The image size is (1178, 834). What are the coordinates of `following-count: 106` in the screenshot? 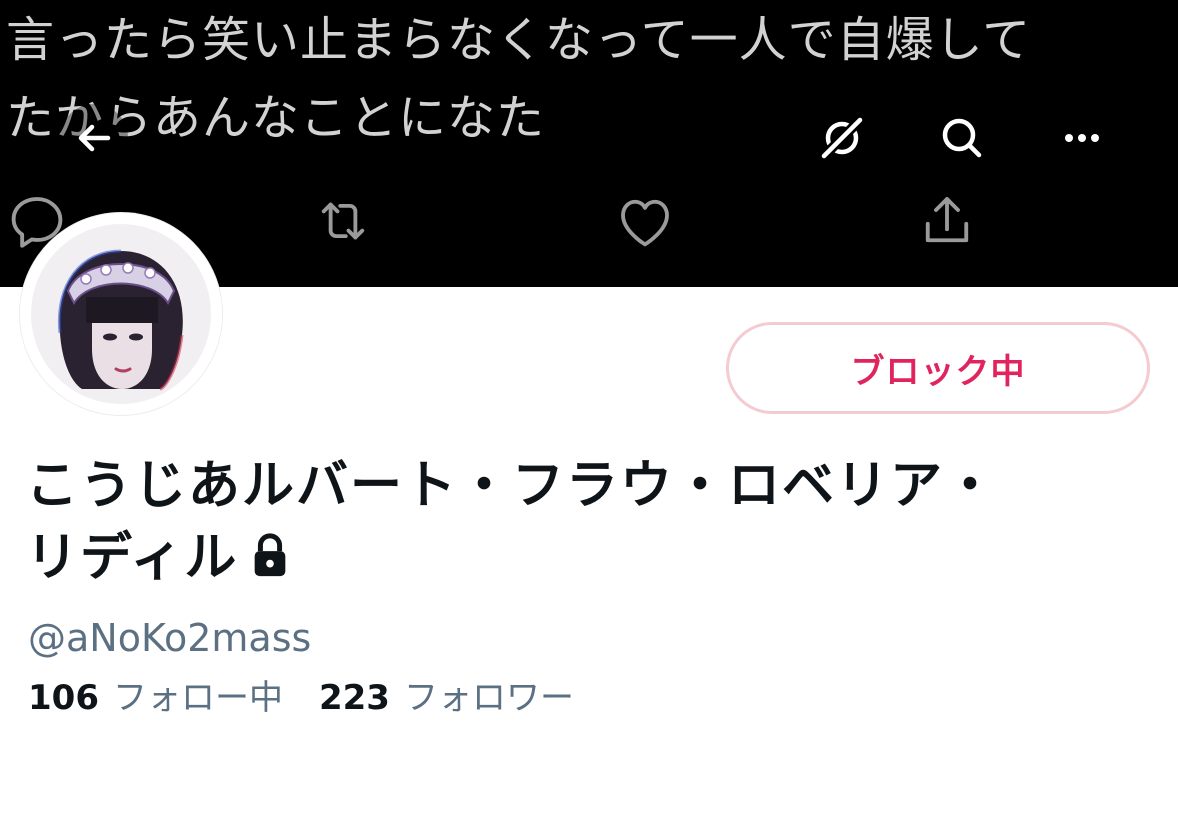 It's located at (63, 698).